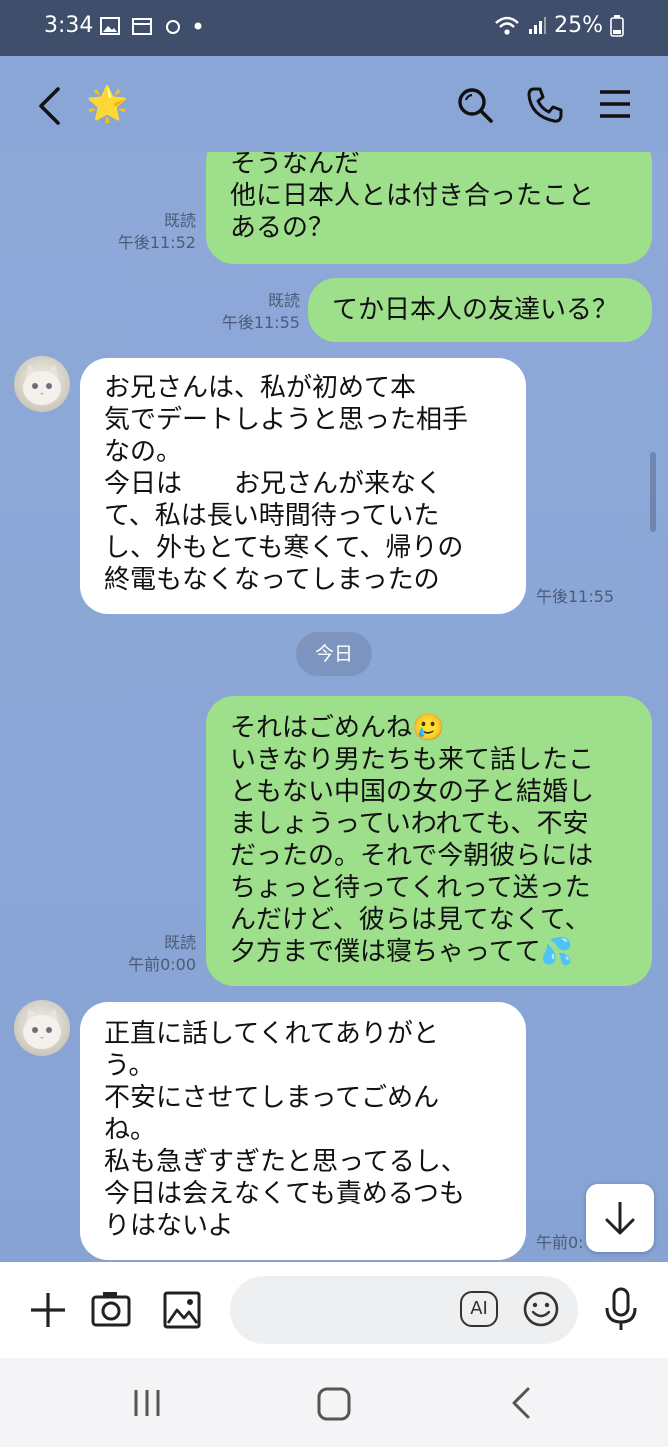 The height and width of the screenshot is (1447, 668). Describe the element at coordinates (578, 25) in the screenshot. I see `battery-percent: 25%` at that location.